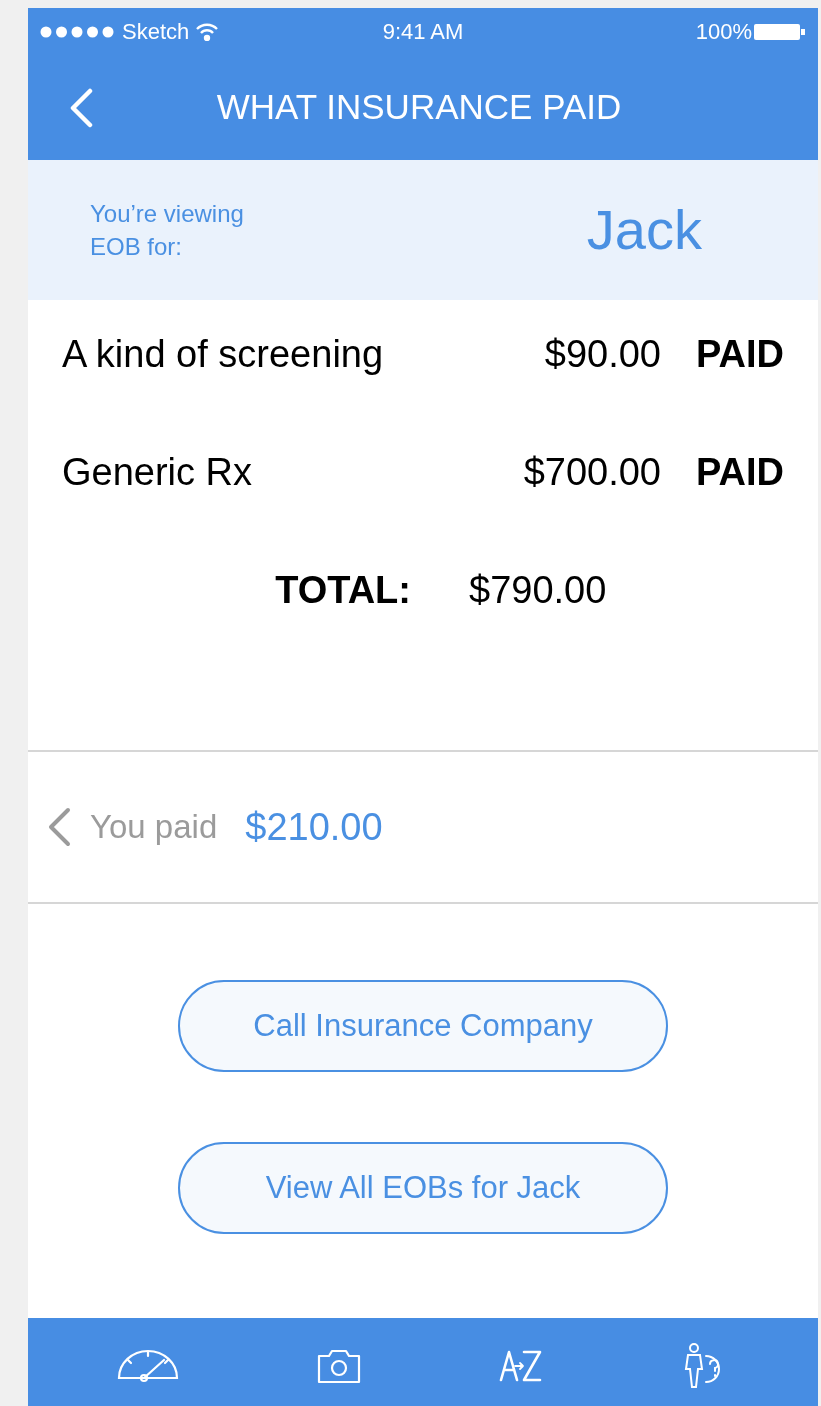 Image resolution: width=821 pixels, height=1406 pixels. What do you see at coordinates (423, 1026) in the screenshot?
I see `action-button: Call Insurance Company` at bounding box center [423, 1026].